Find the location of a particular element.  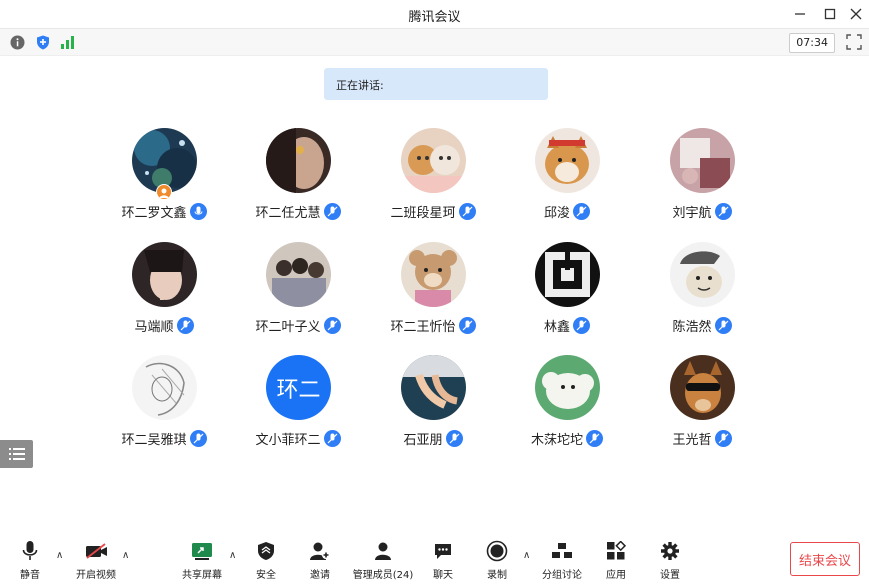

speaking-label: 正在讲话: is located at coordinates (360, 85).